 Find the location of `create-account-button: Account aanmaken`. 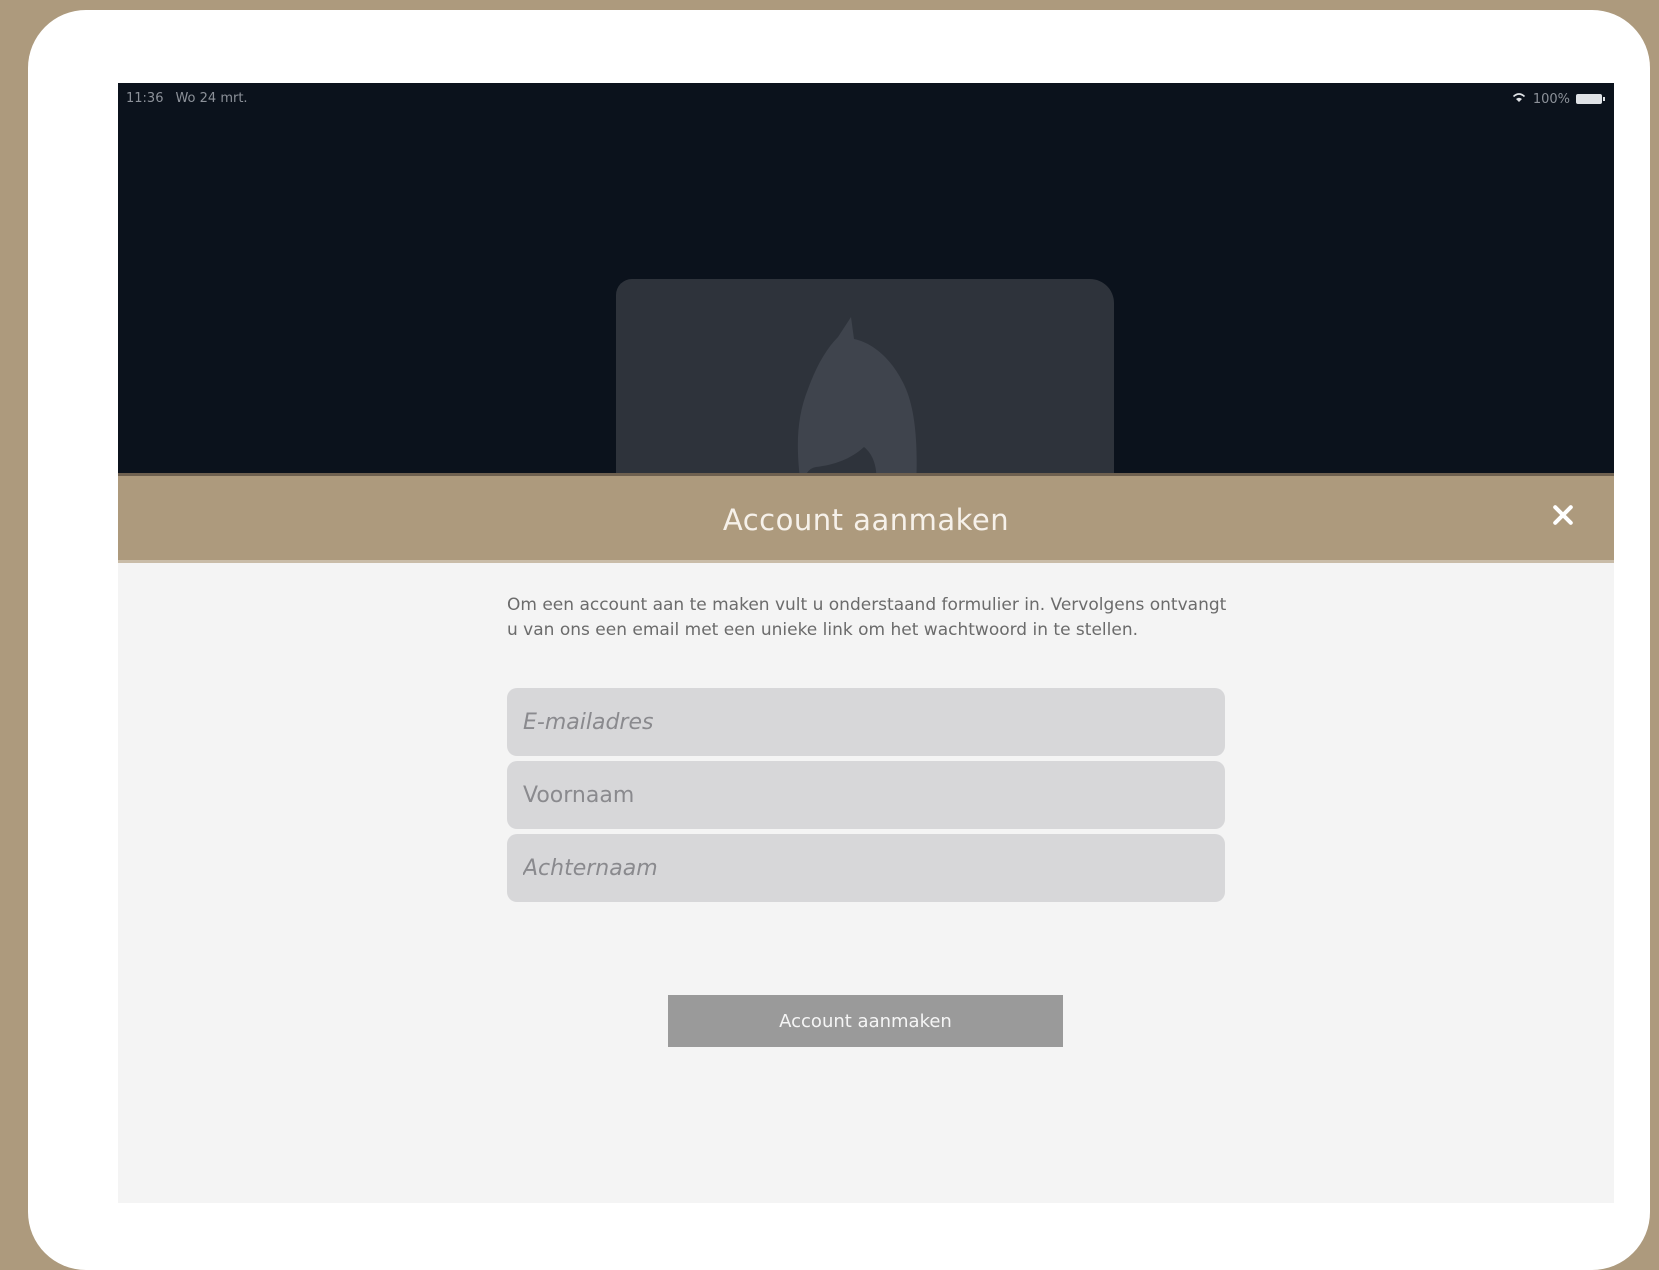

create-account-button: Account aanmaken is located at coordinates (865, 1021).